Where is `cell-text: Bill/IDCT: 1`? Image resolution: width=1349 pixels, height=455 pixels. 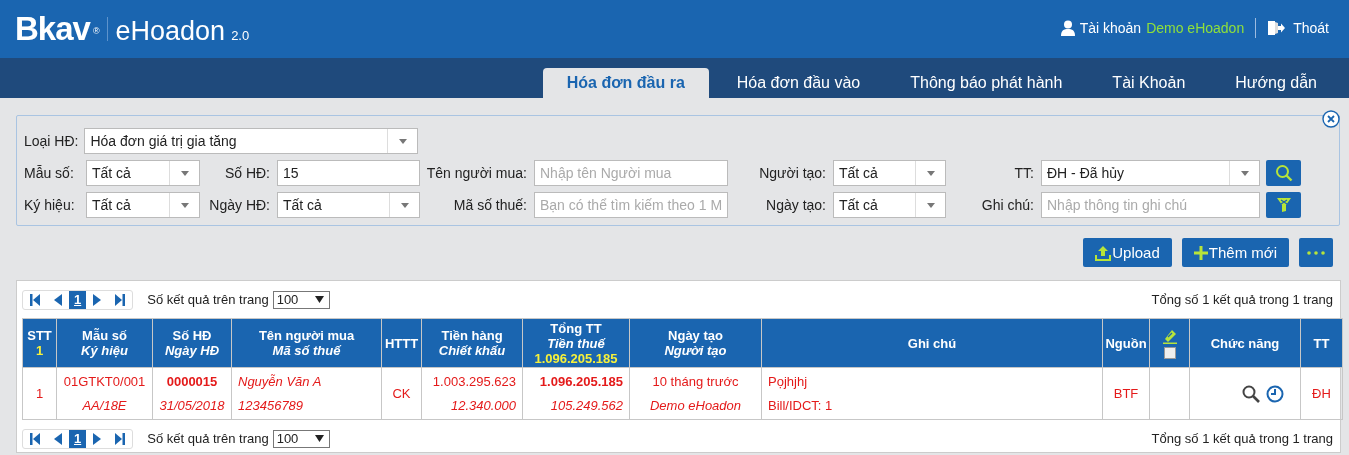
cell-text: Bill/IDCT: 1 is located at coordinates (801, 405).